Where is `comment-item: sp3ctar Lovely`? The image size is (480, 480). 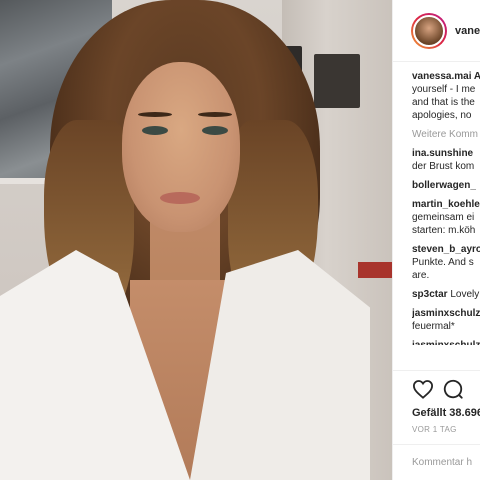 comment-item: sp3ctar Lovely is located at coordinates (446, 294).